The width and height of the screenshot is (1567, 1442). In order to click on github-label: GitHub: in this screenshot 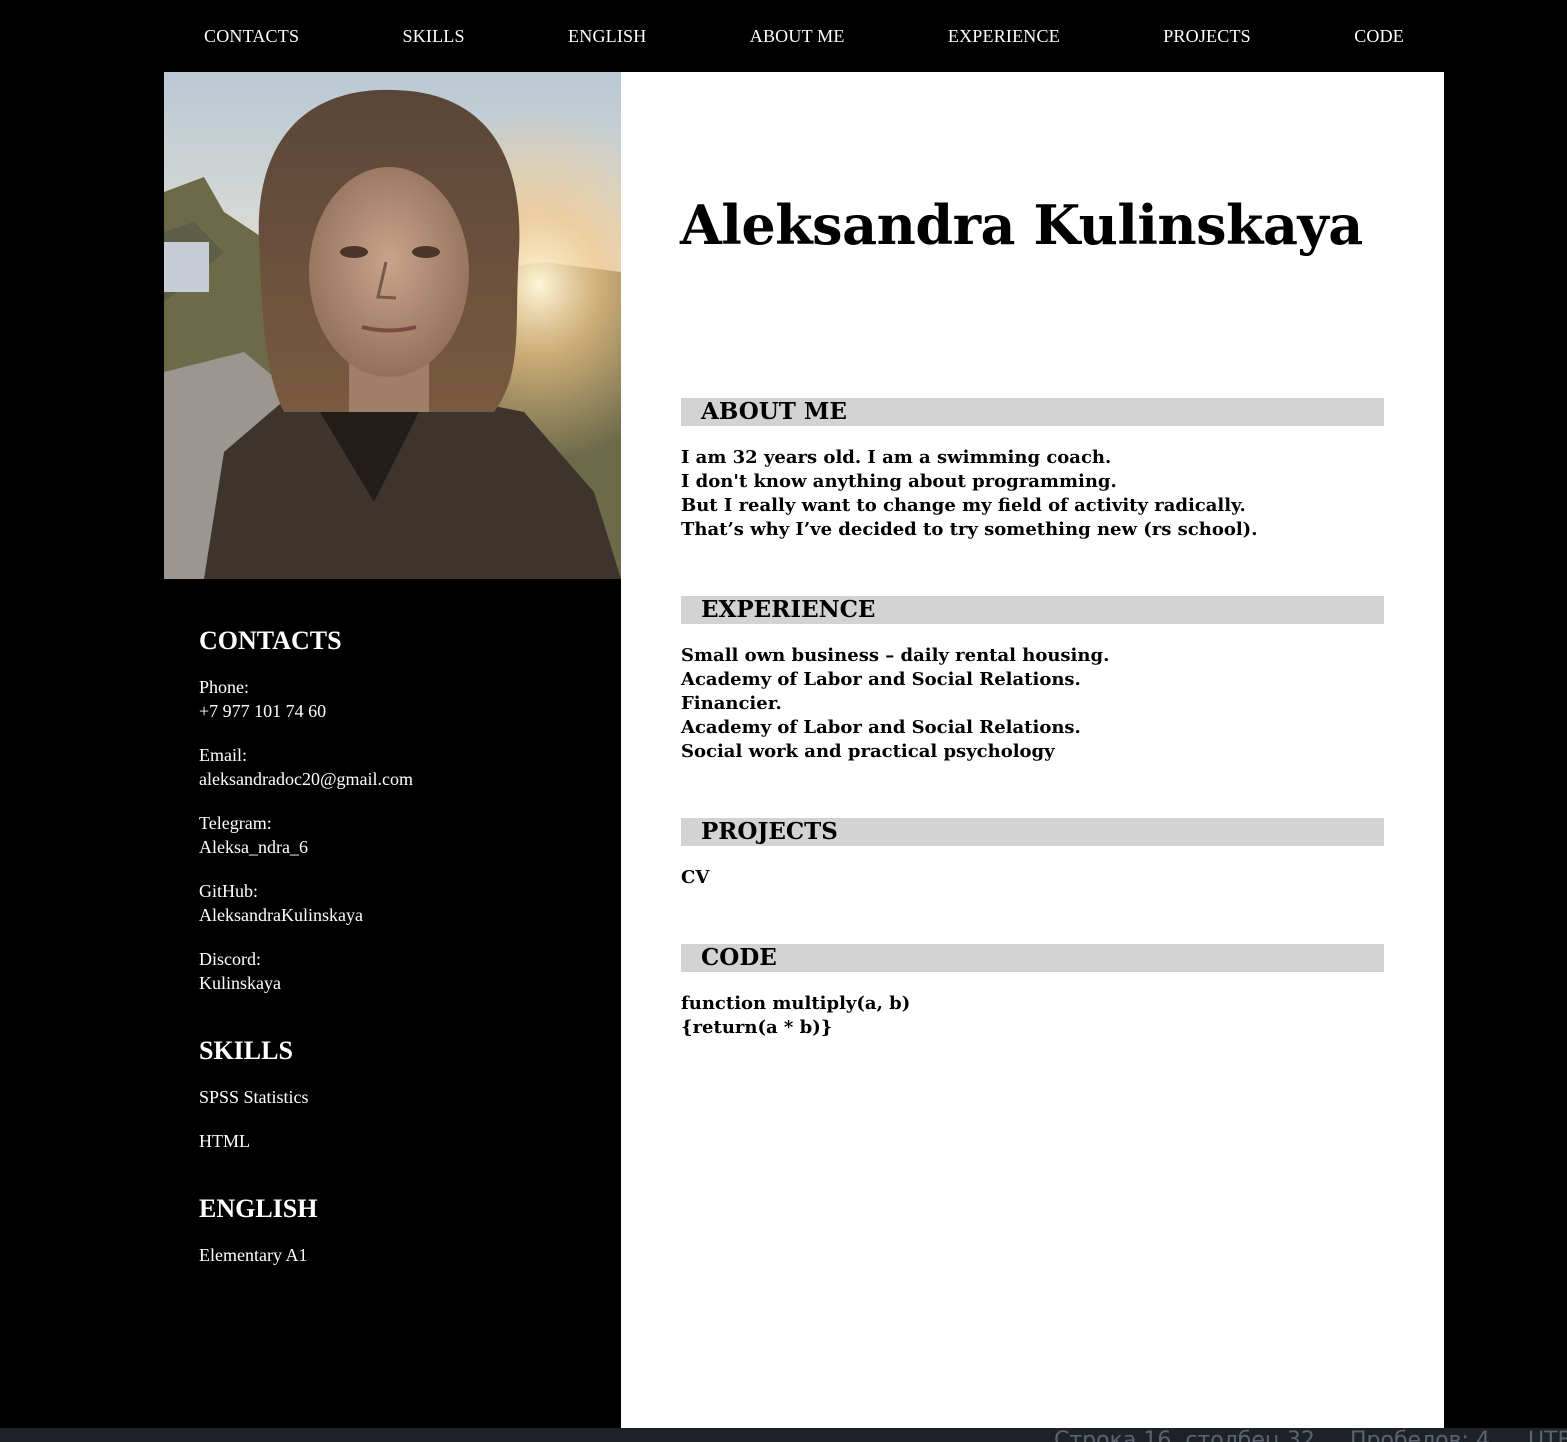, I will do `click(229, 891)`.